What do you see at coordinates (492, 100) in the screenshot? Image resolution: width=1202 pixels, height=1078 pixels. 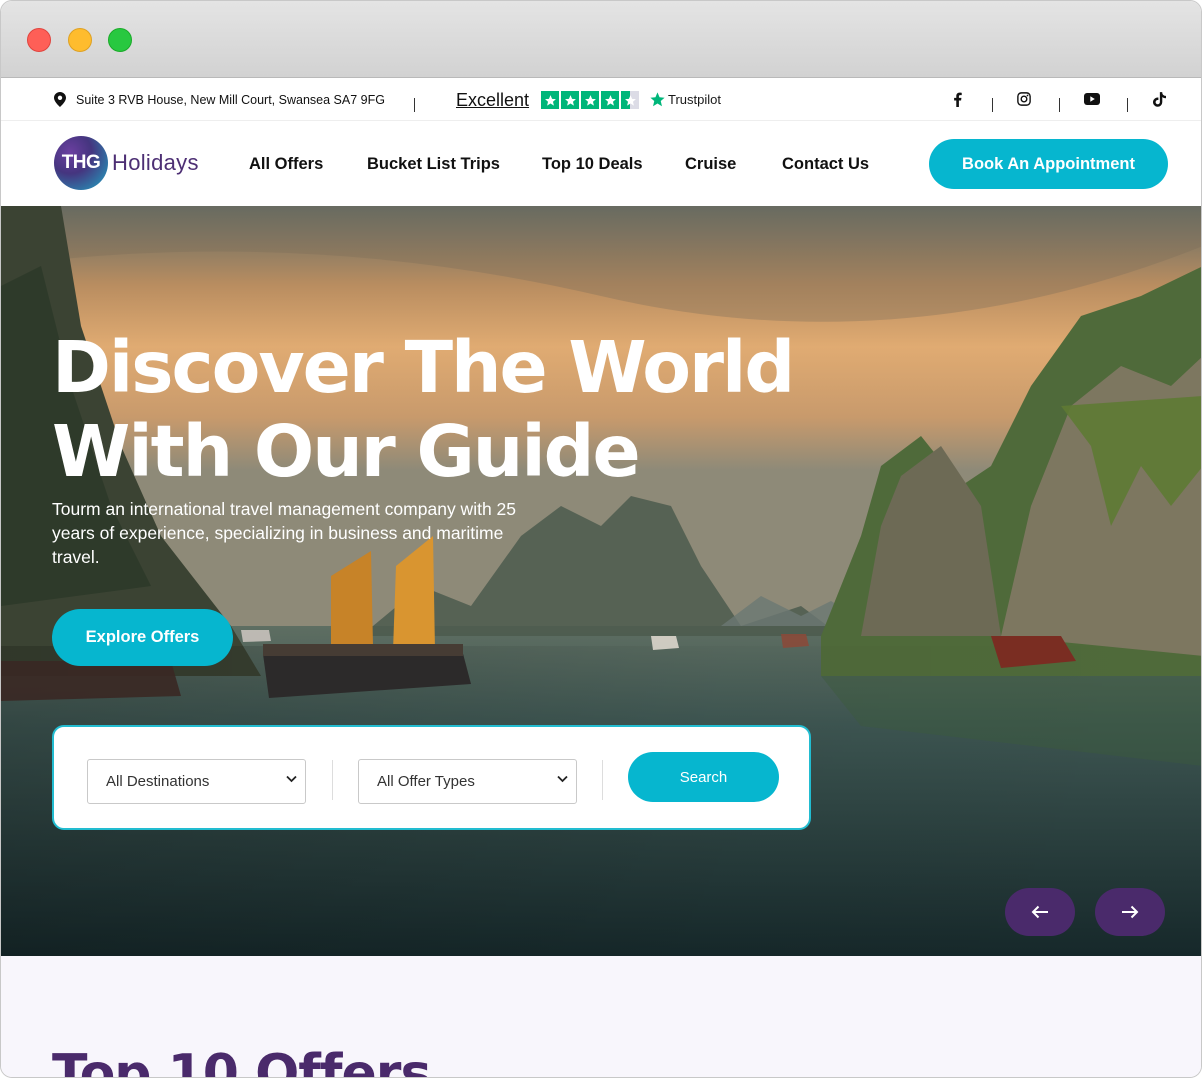 I see `trustpilot-rating-link: Excellent` at bounding box center [492, 100].